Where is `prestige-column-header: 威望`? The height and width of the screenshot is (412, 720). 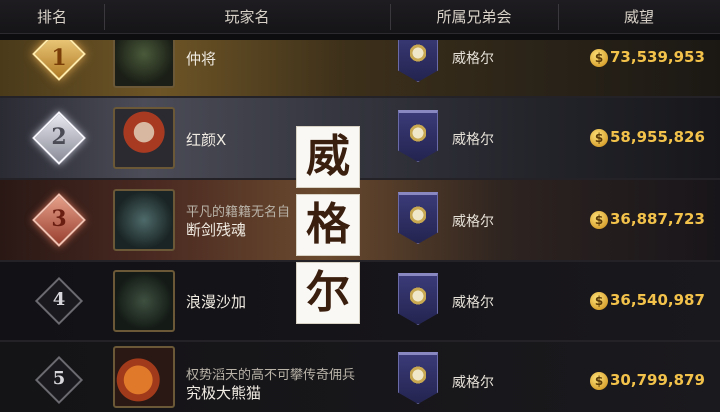
prestige-column-header: 威望 is located at coordinates (638, 17).